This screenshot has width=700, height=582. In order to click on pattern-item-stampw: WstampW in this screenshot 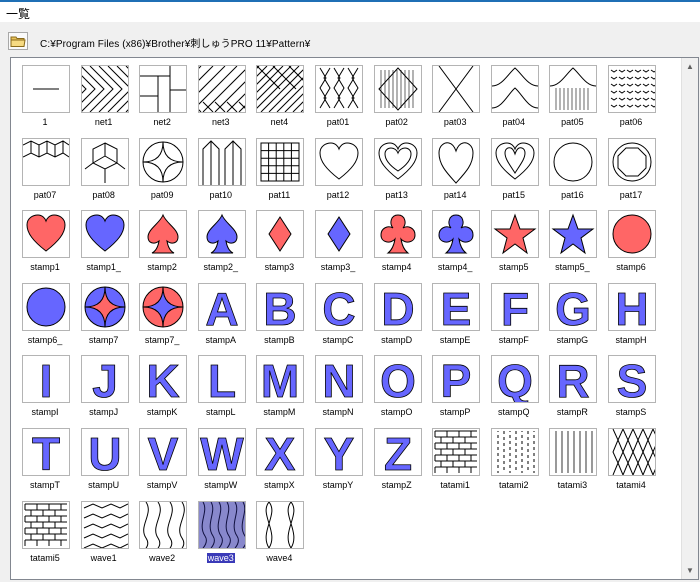, I will do `click(221, 459)`.